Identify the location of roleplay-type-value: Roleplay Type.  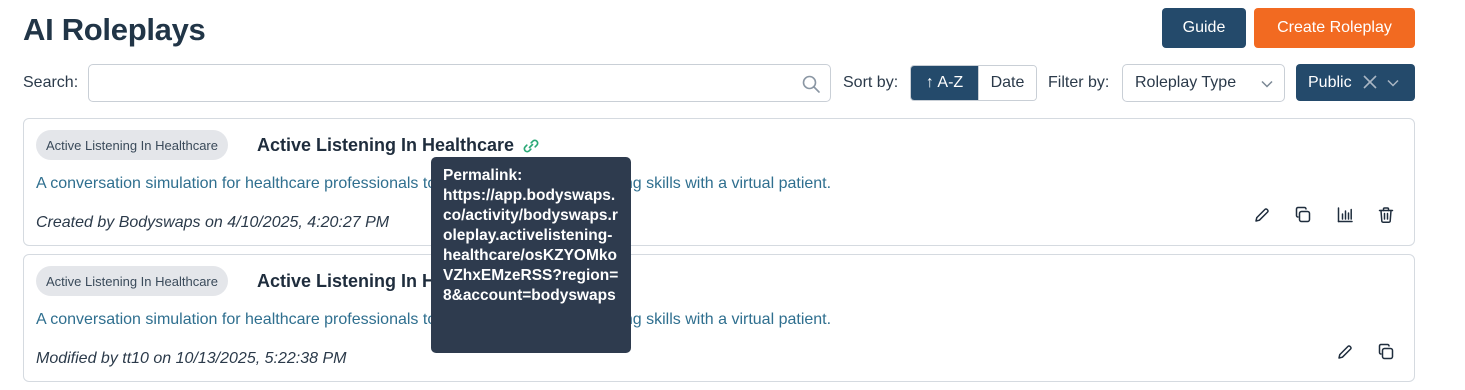
(1186, 82).